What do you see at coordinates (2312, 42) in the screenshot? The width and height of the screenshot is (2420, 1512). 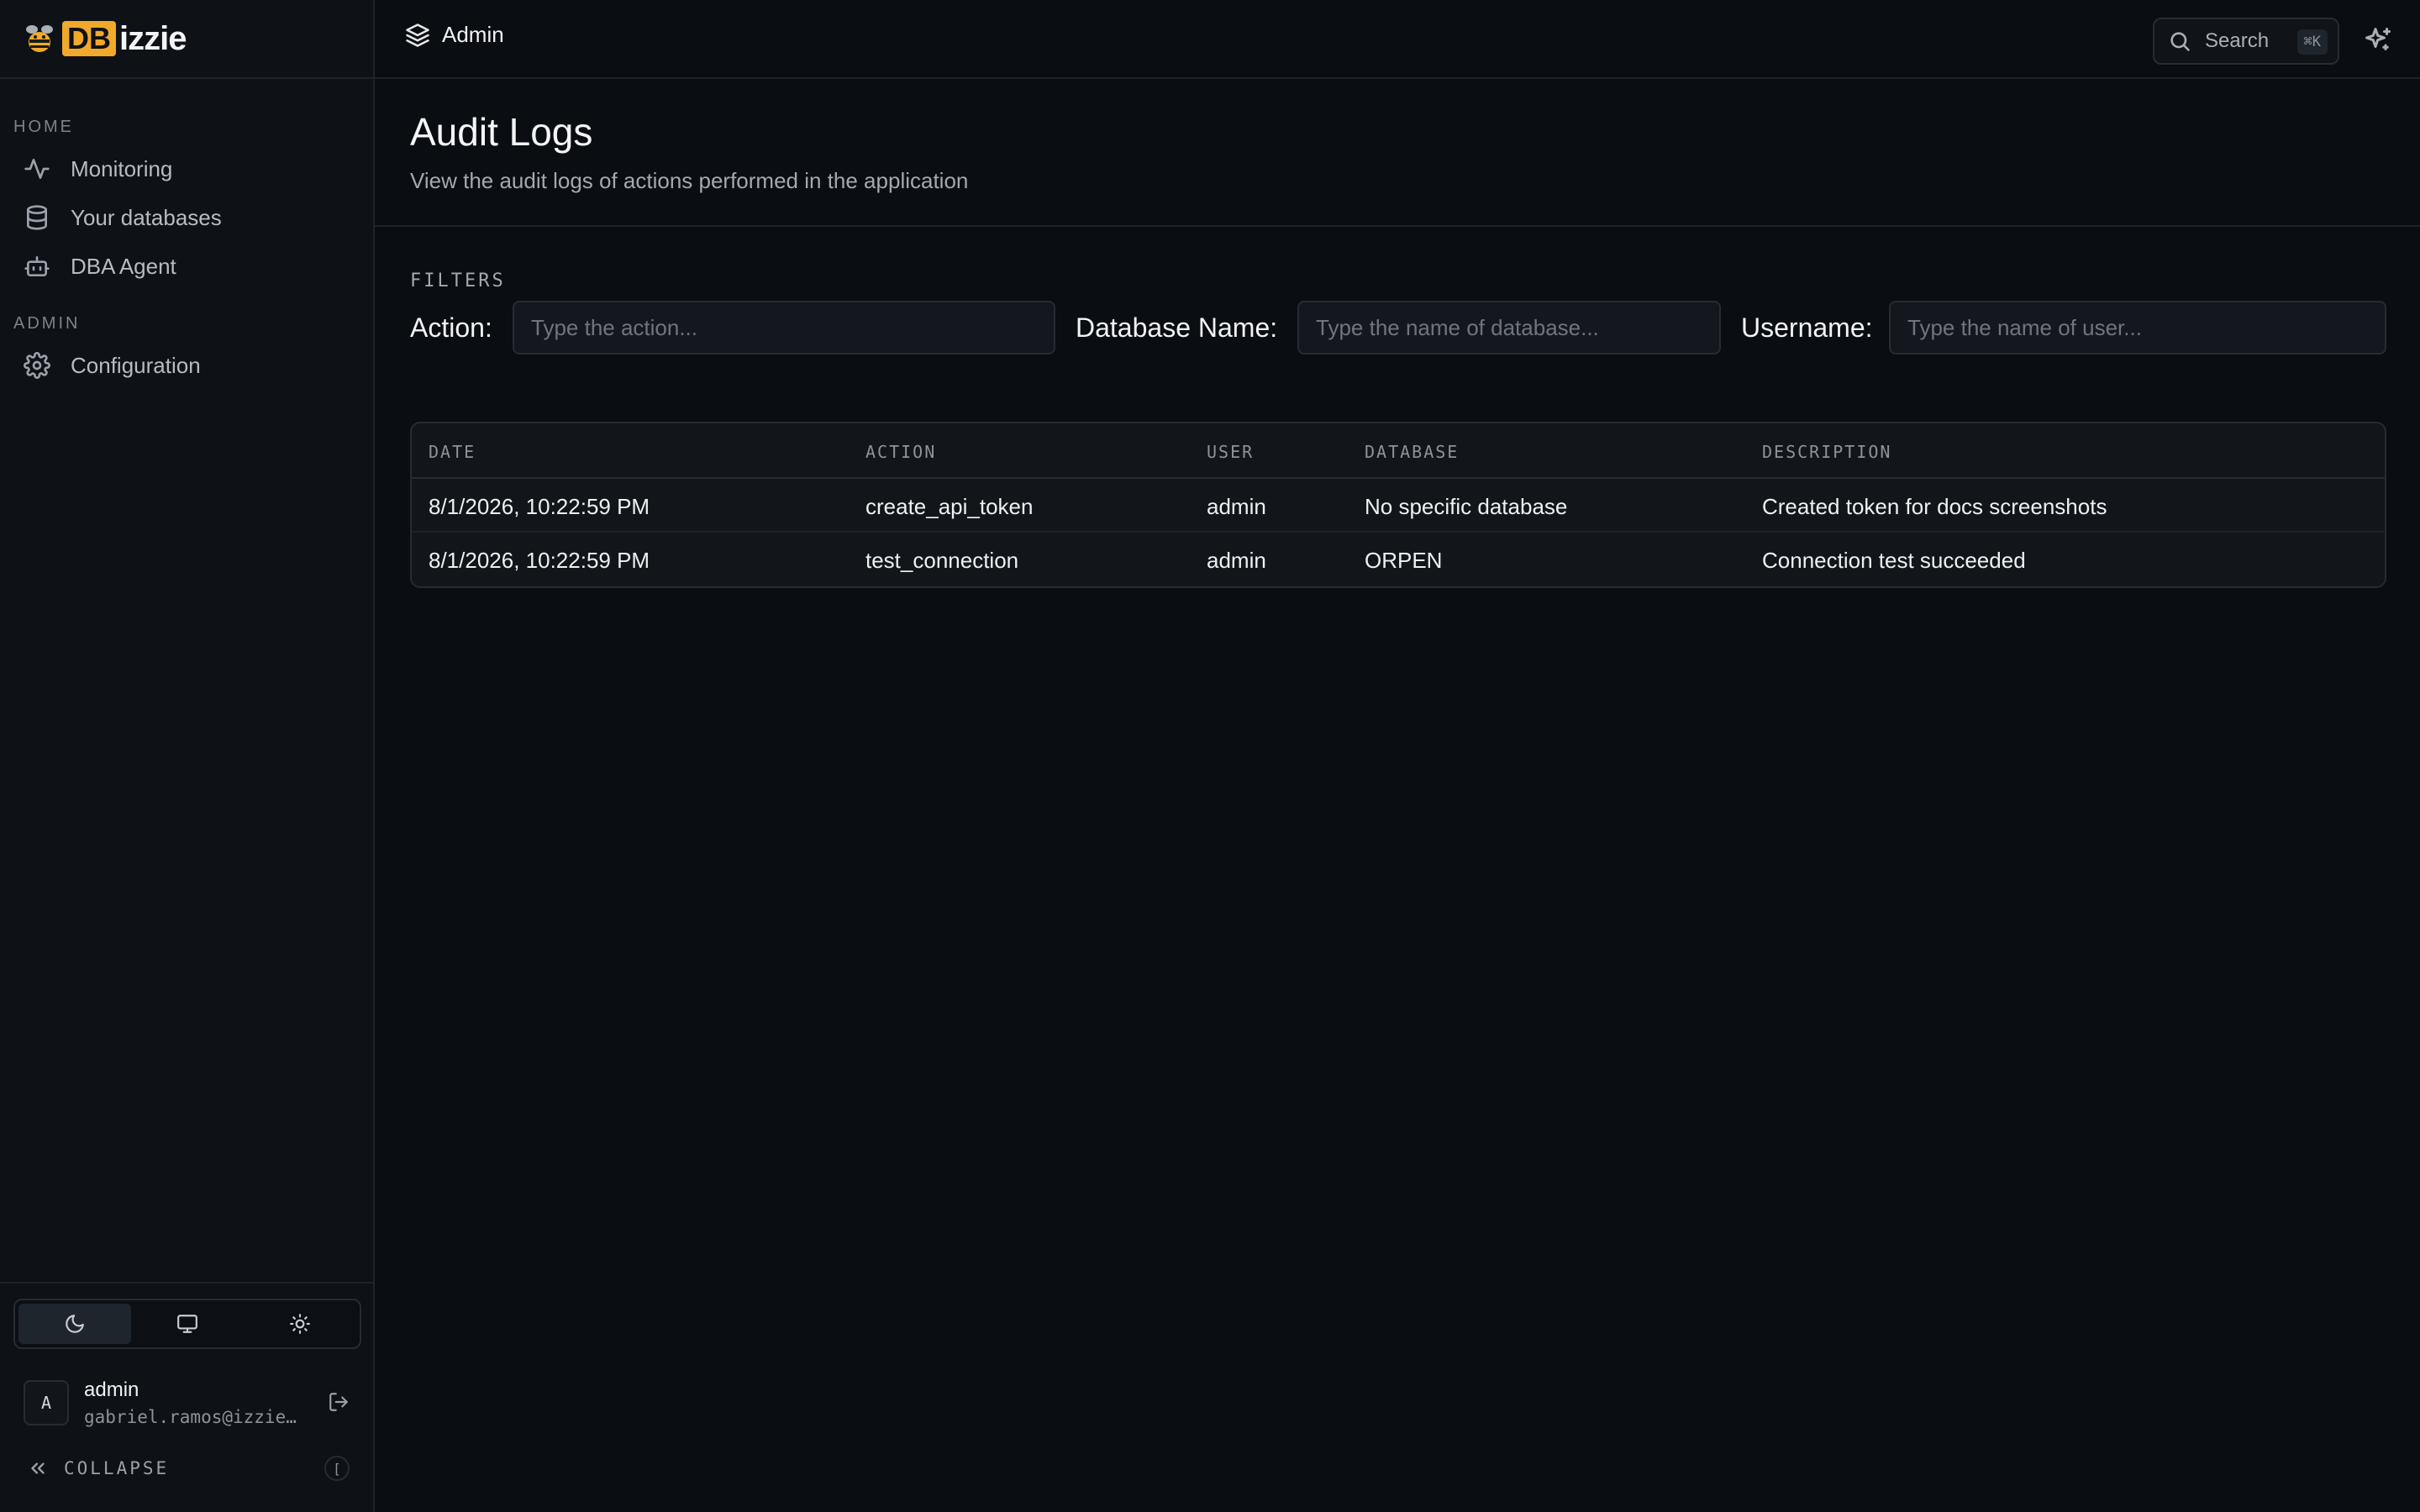 I see `search-shortcut: ⌘K` at bounding box center [2312, 42].